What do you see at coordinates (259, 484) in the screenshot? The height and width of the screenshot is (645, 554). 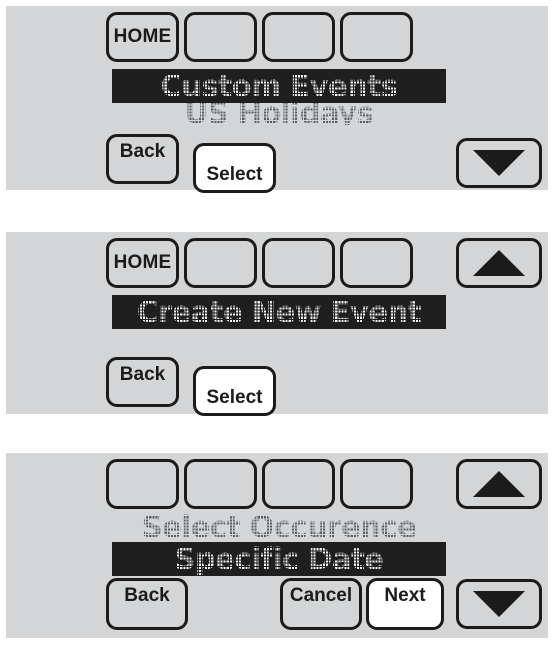 I see `softkey-row` at bounding box center [259, 484].